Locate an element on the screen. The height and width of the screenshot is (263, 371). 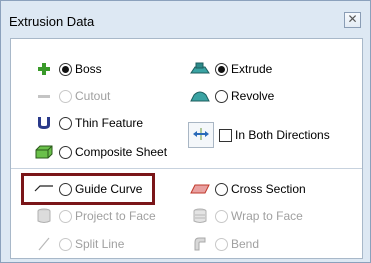
split-line-icon is located at coordinates (44, 244).